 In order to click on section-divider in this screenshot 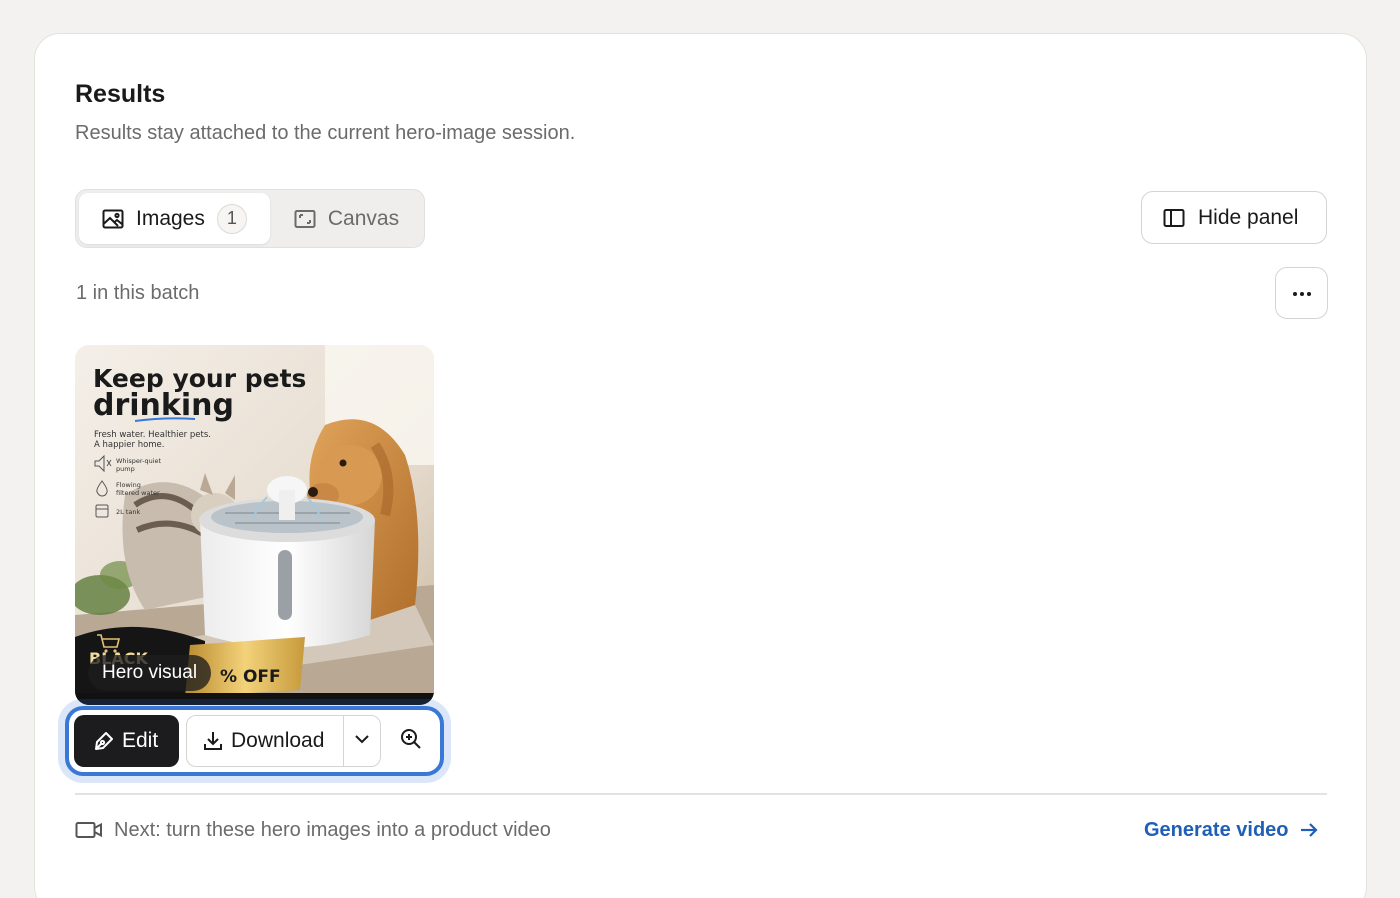, I will do `click(701, 794)`.